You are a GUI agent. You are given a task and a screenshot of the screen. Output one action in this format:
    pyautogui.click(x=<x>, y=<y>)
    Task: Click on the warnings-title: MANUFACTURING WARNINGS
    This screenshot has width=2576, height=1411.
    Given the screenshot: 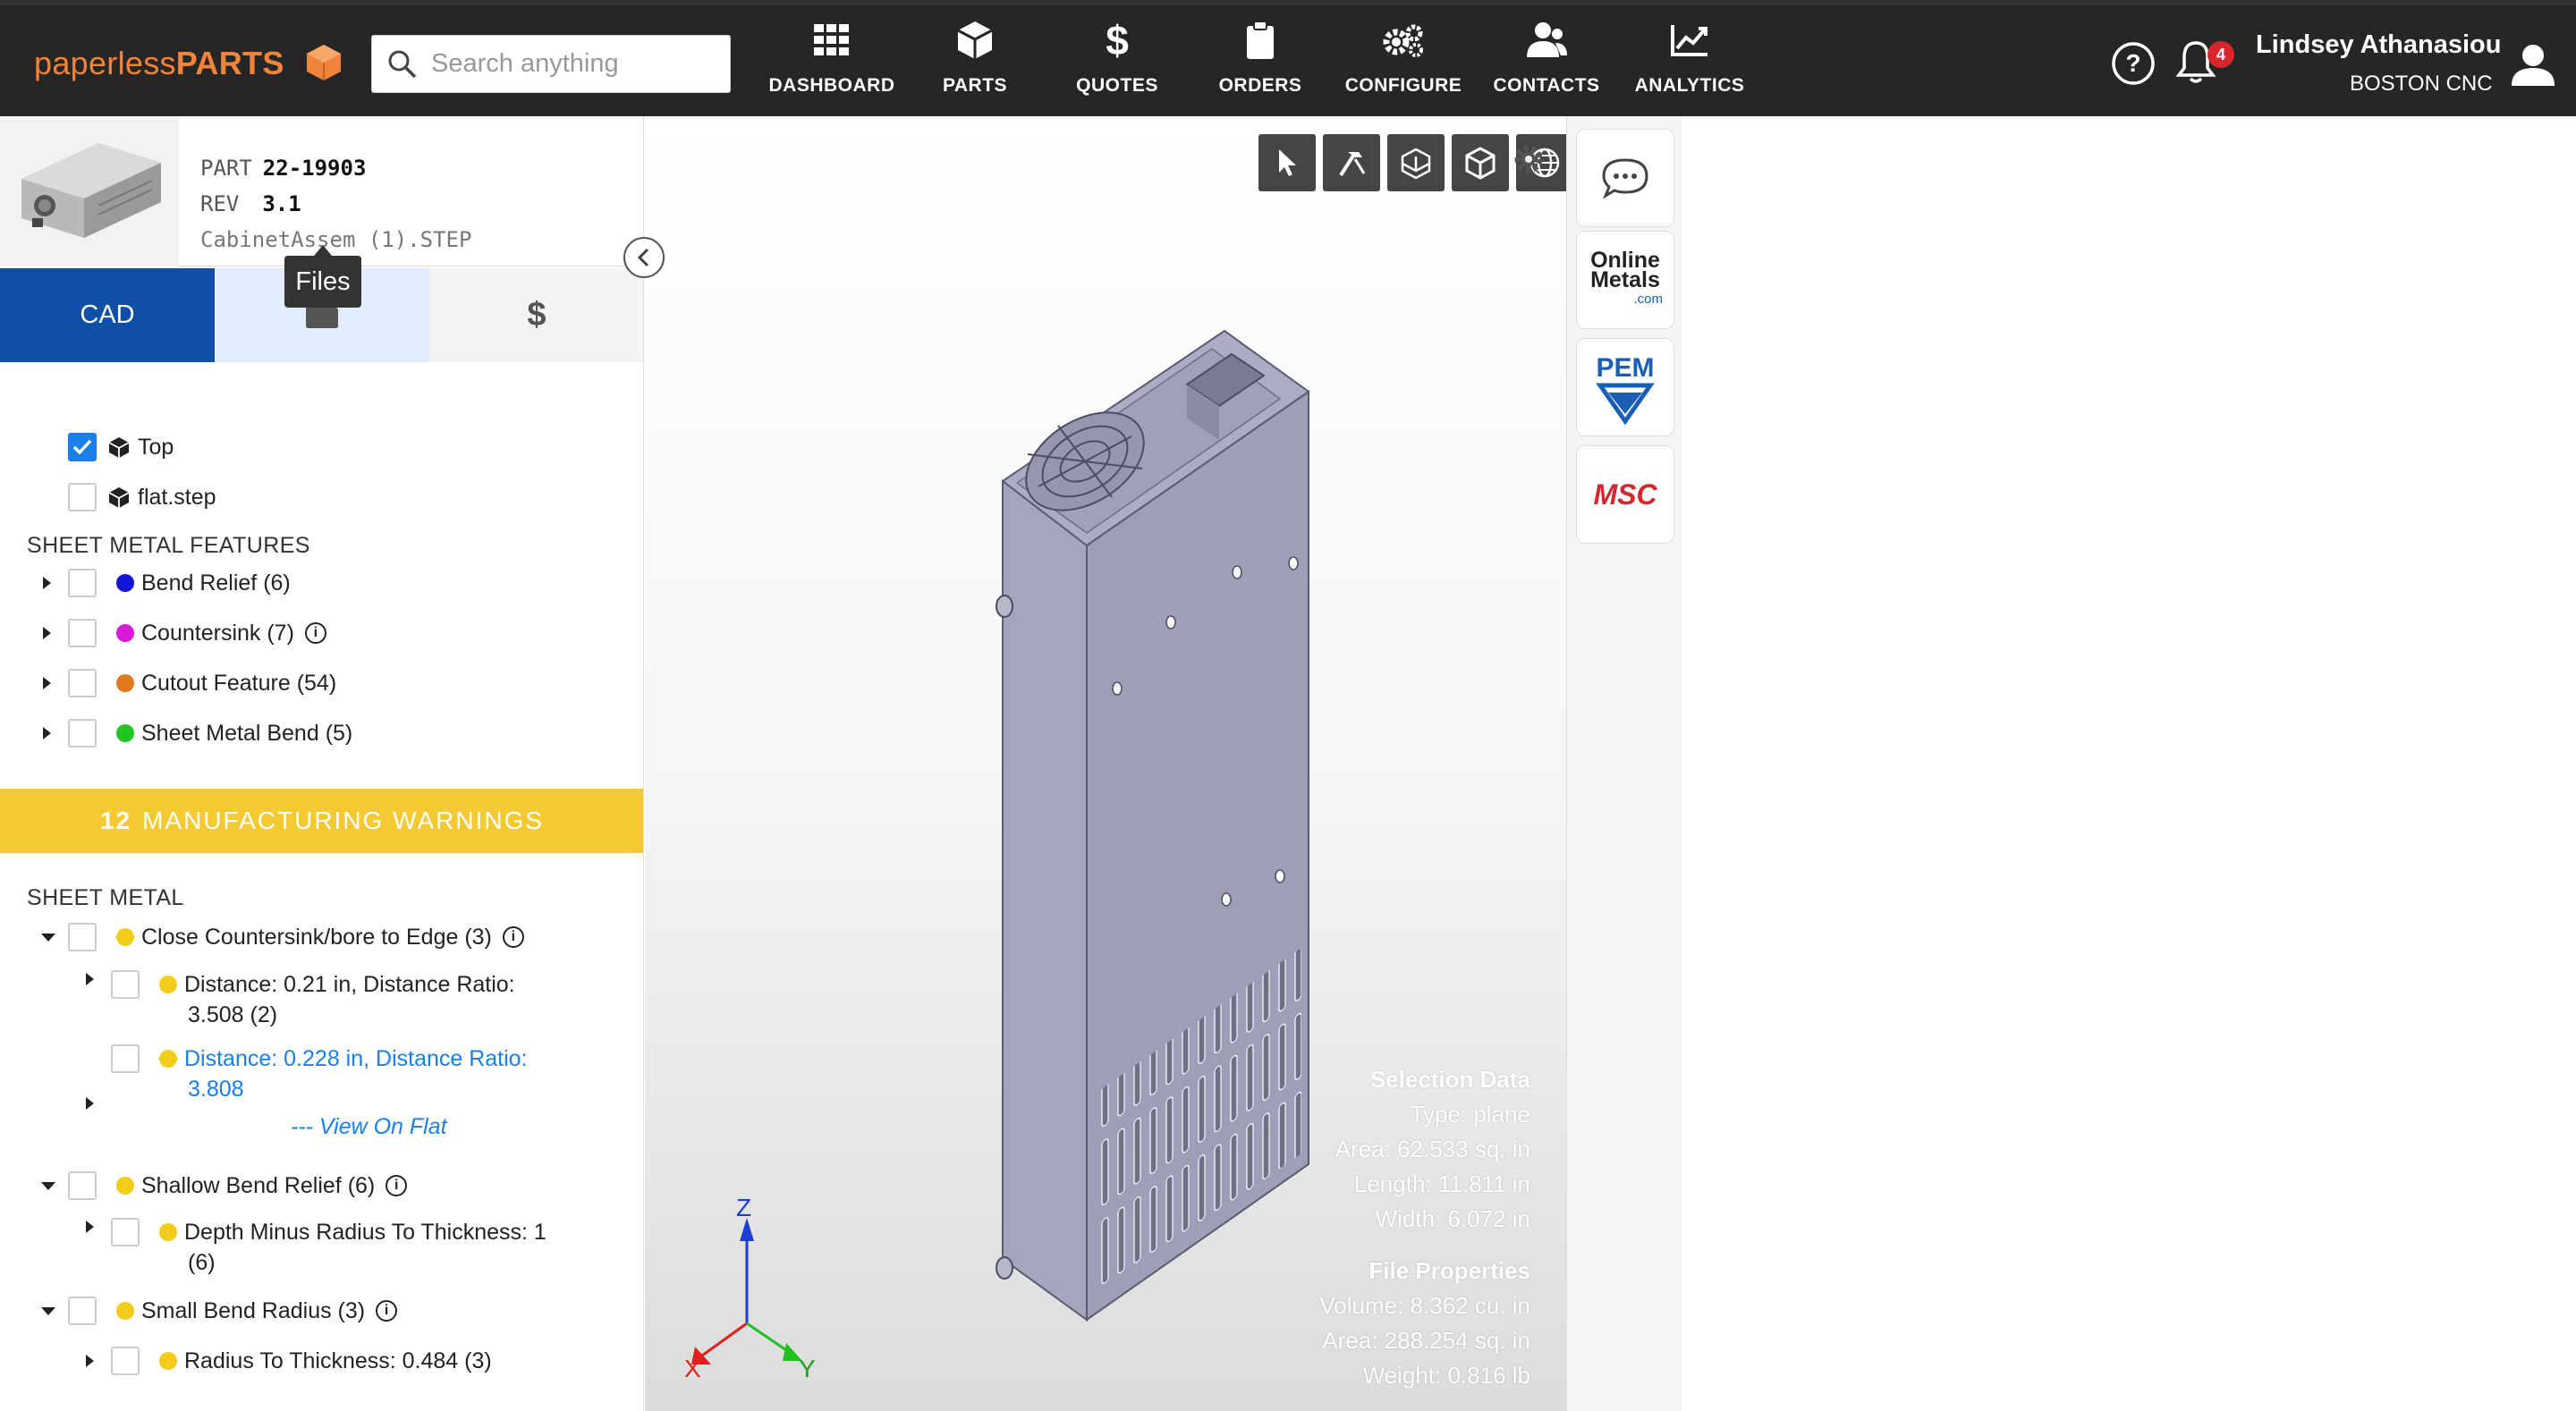 What is the action you would take?
    pyautogui.click(x=343, y=821)
    